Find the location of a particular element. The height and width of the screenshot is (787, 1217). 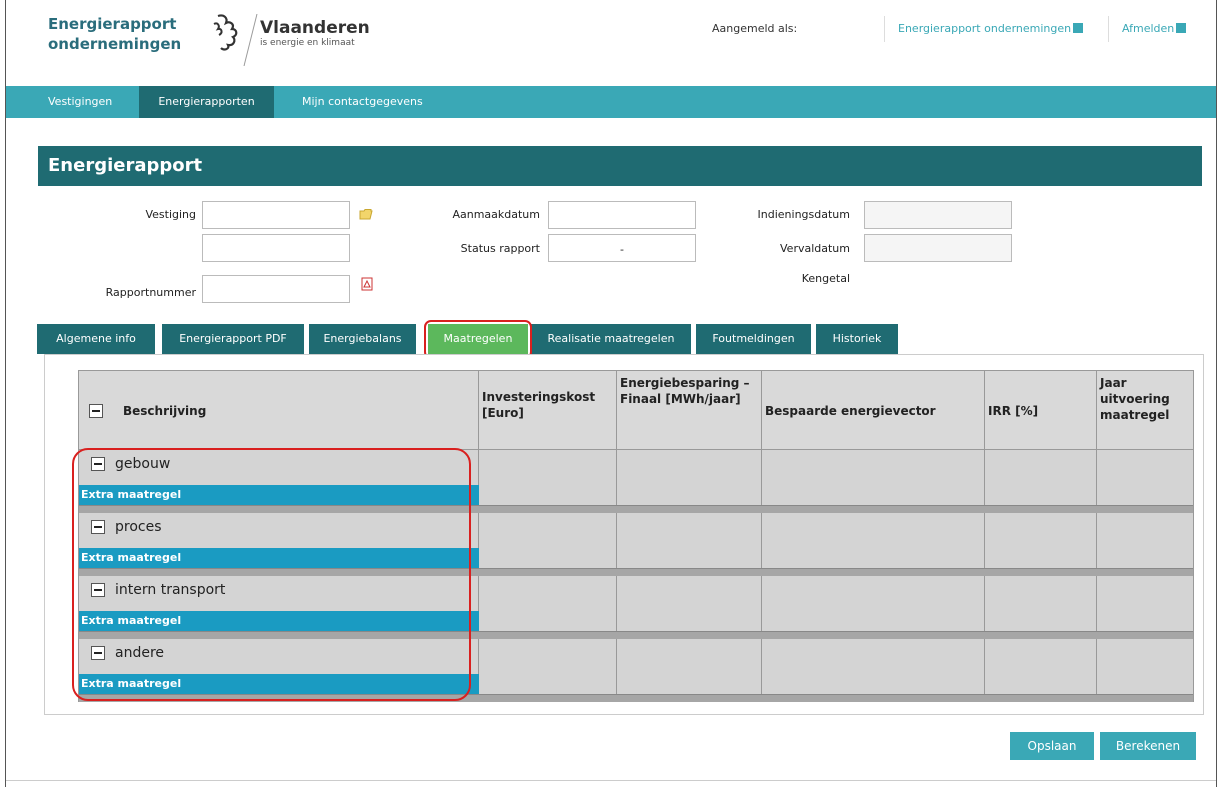

collapse-all-icon is located at coordinates (96, 411).